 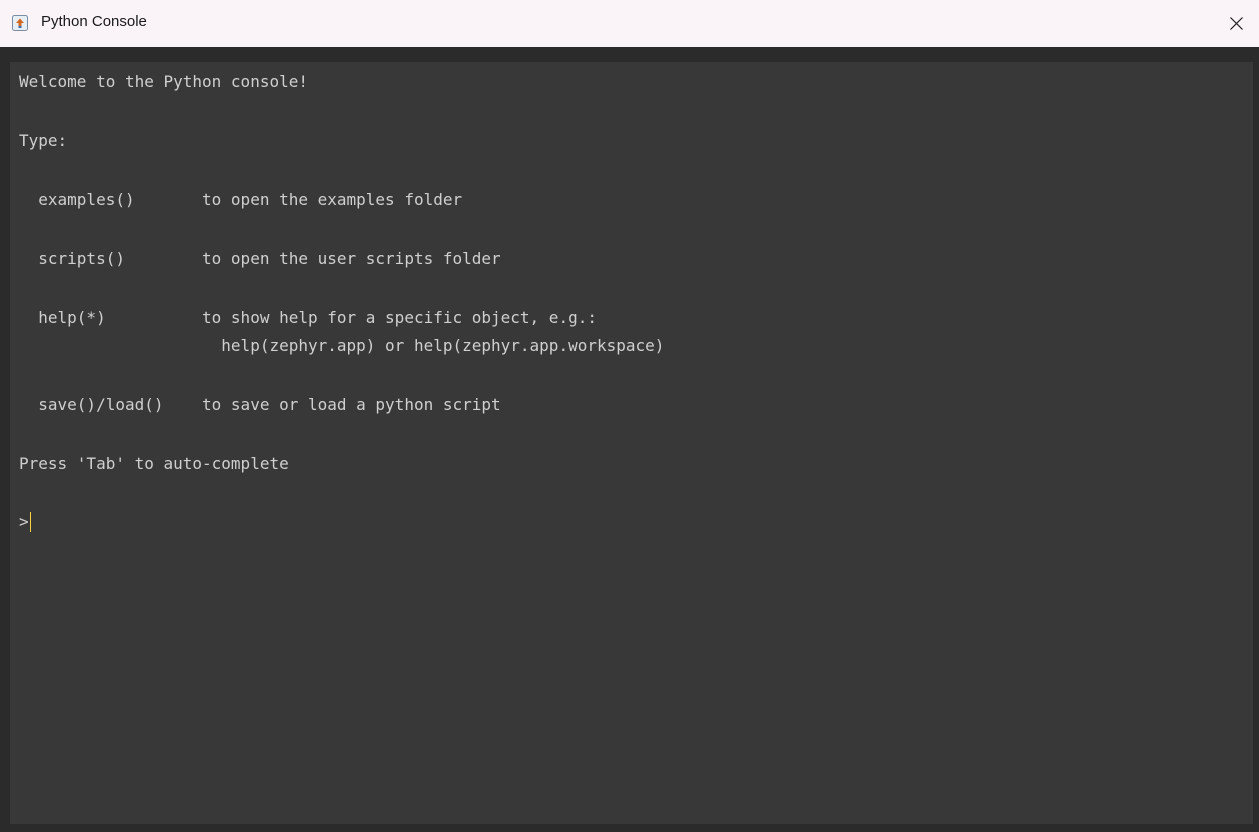 I want to click on console-line-tab-hint: Press 'Tab' to auto-complete, so click(x=154, y=463).